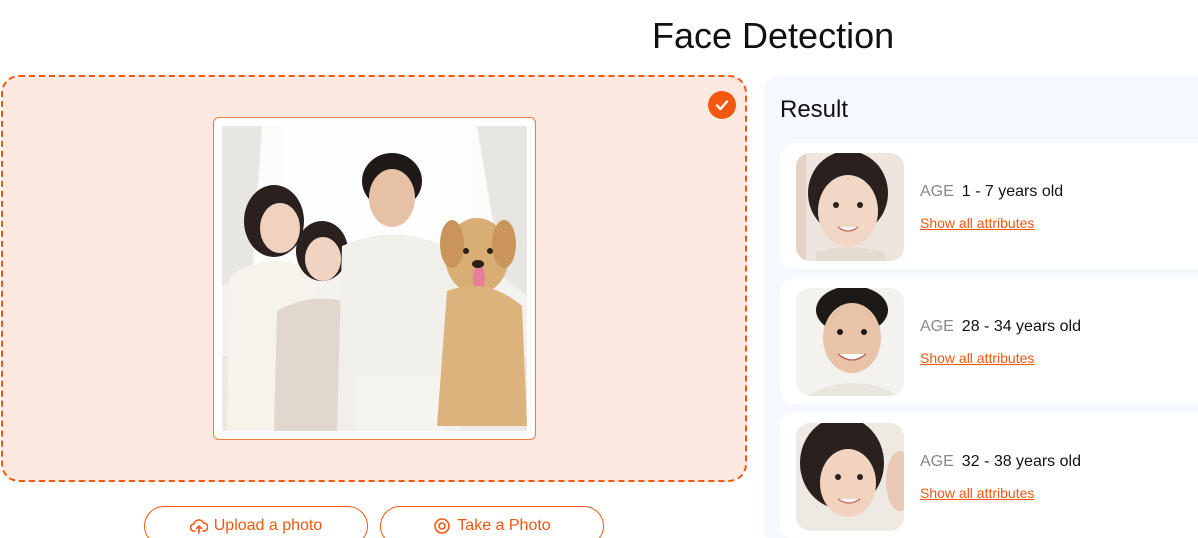  What do you see at coordinates (989, 341) in the screenshot?
I see `result-card: AGE 28 - 34 years old Show all attributes` at bounding box center [989, 341].